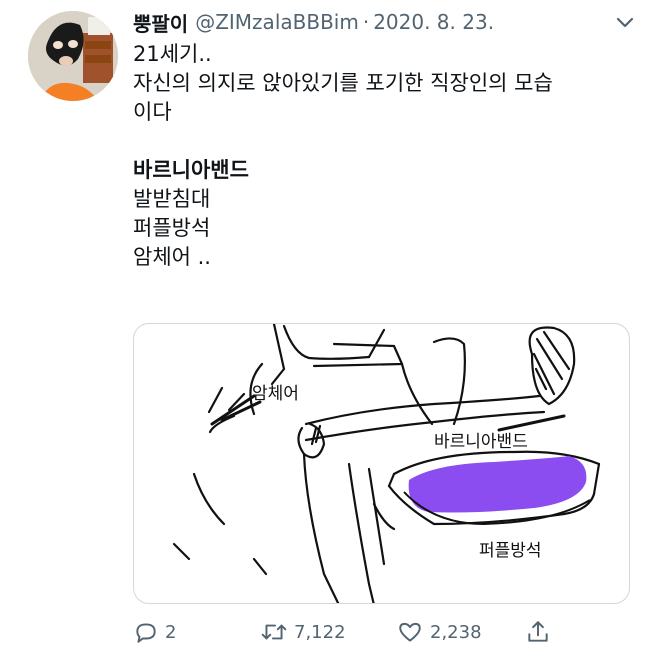 Image resolution: width=658 pixels, height=652 pixels. What do you see at coordinates (393, 632) in the screenshot?
I see `tweet-actions: 2 7,122 2,238` at bounding box center [393, 632].